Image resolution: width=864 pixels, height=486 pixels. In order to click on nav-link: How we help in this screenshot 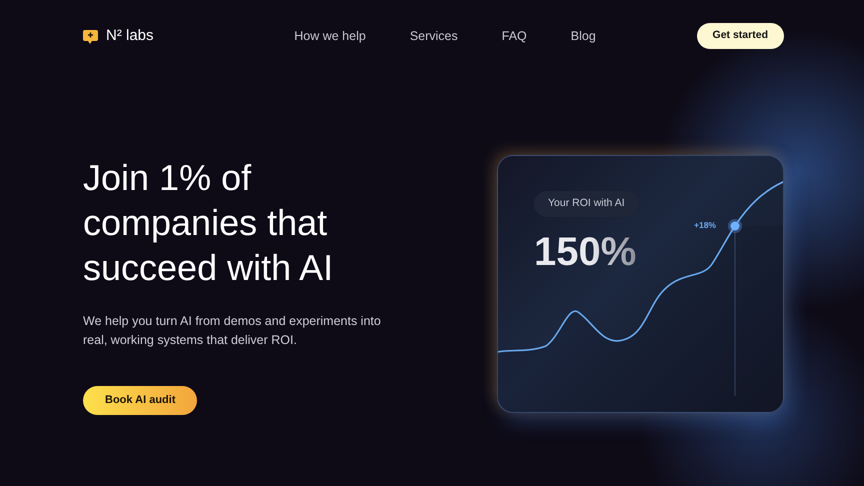, I will do `click(330, 36)`.